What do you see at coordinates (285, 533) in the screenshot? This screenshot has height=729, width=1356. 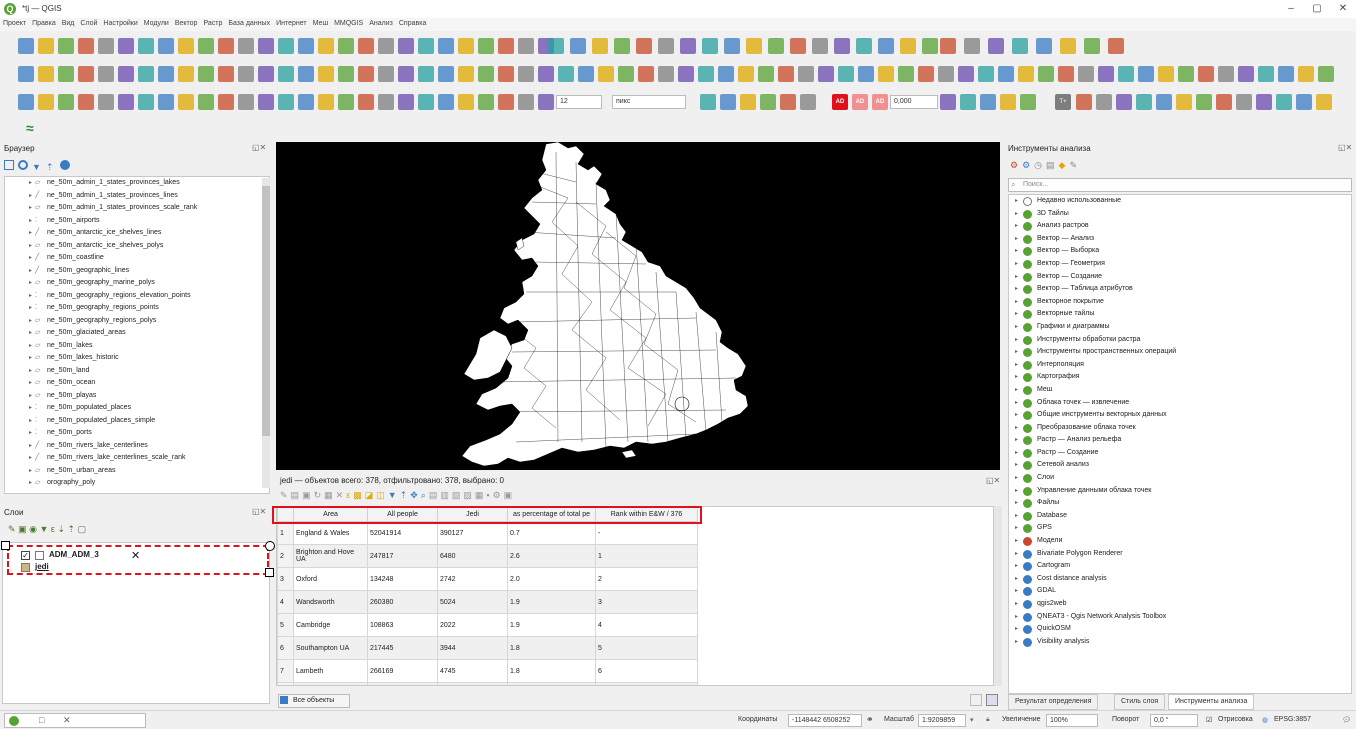 I see `row-number-cell: 1` at bounding box center [285, 533].